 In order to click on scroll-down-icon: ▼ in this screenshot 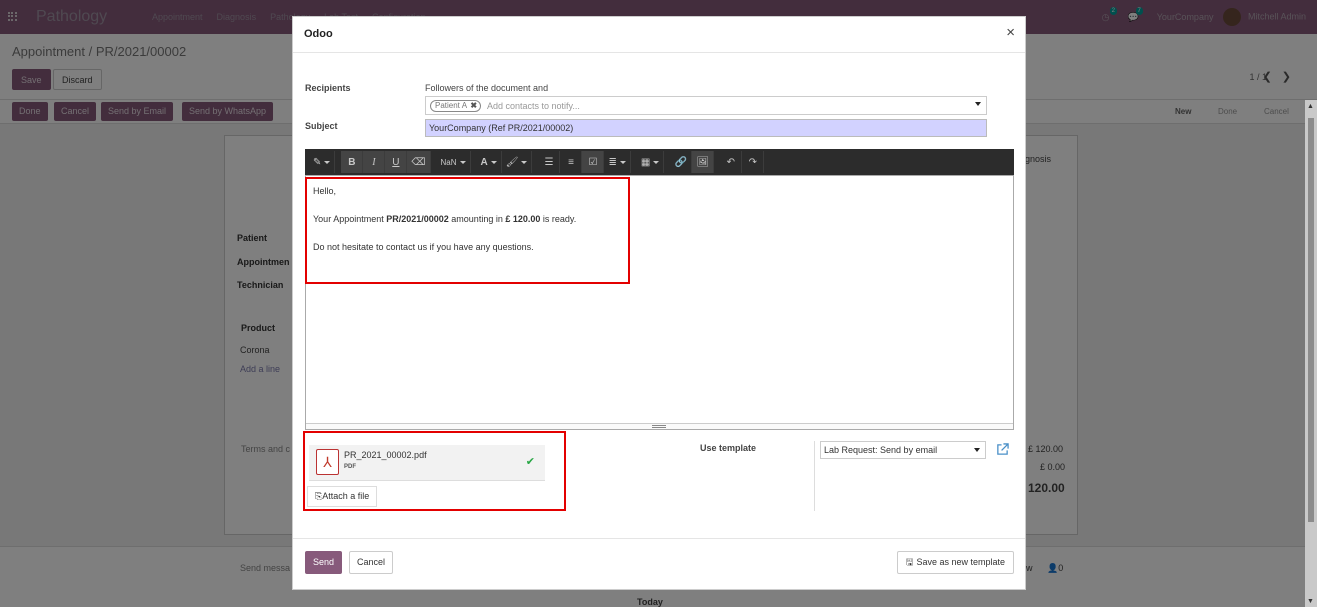, I will do `click(1310, 601)`.